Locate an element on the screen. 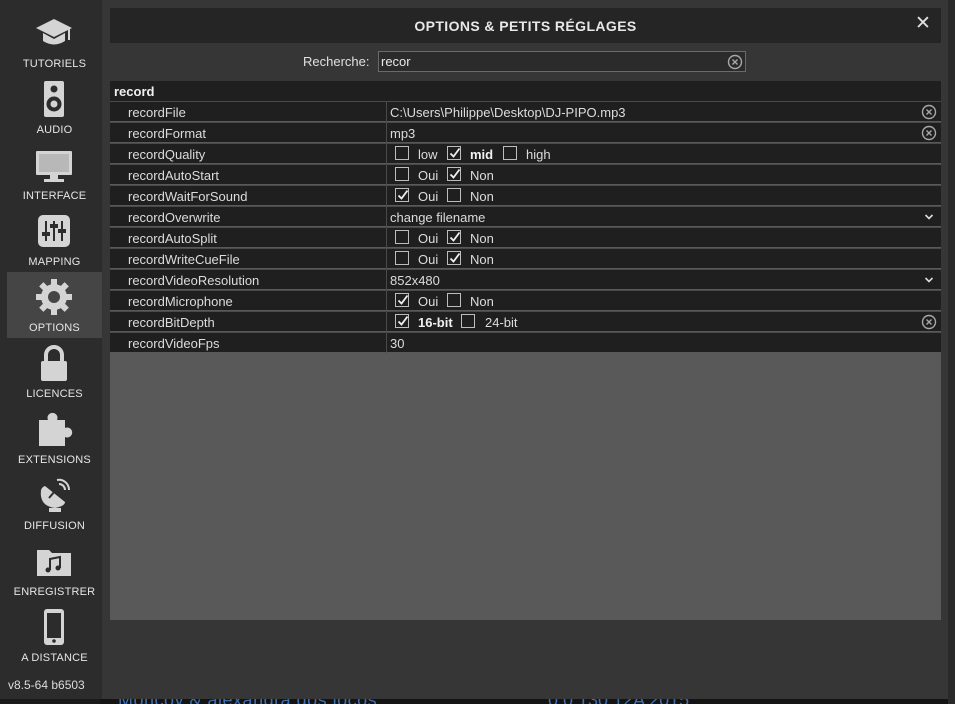 The image size is (955, 704). checkbox-high is located at coordinates (510, 153).